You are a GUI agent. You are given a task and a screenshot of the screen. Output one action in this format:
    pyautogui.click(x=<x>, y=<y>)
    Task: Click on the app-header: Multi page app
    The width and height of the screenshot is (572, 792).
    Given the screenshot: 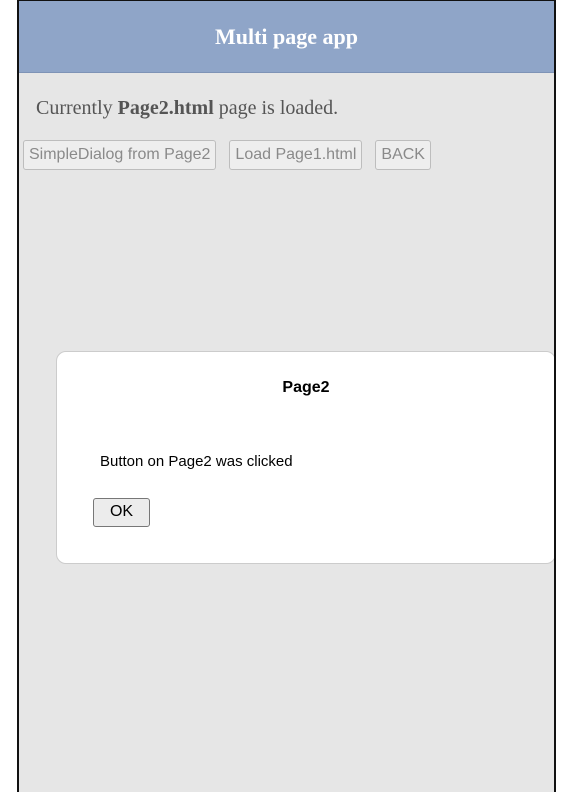 What is the action you would take?
    pyautogui.click(x=286, y=37)
    